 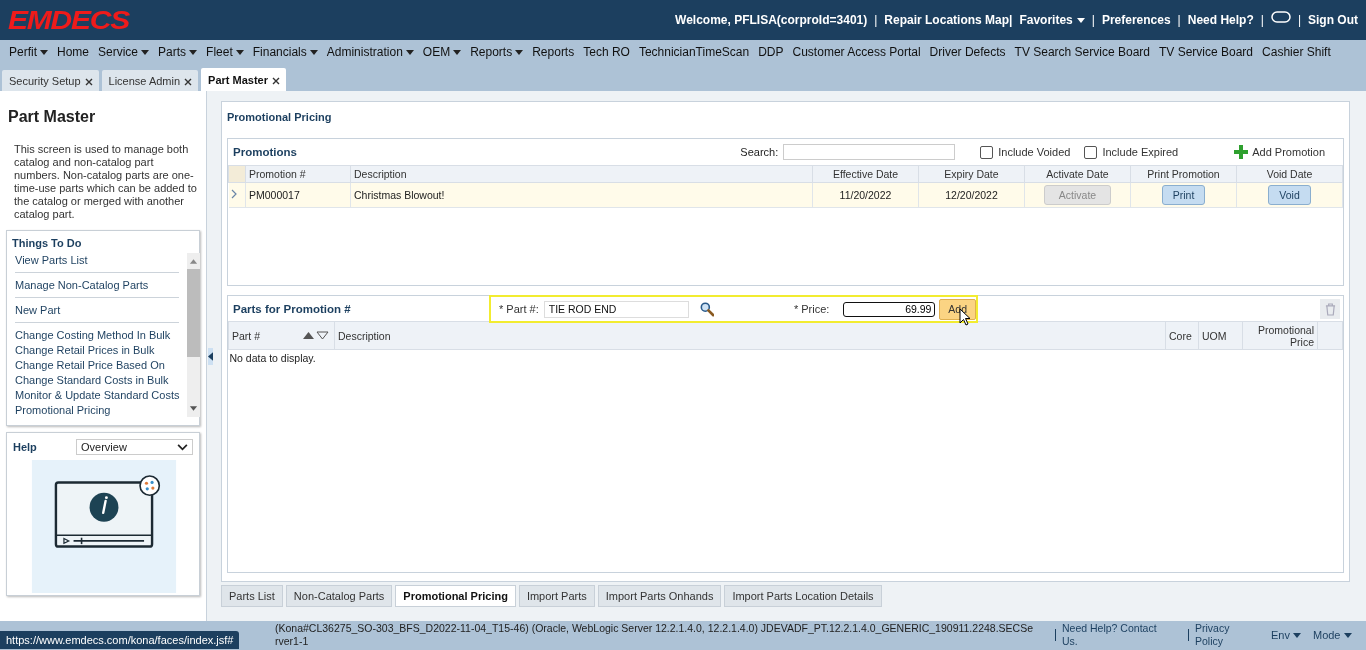 What do you see at coordinates (105, 181) in the screenshot?
I see `page-description: This screen is used to manage both catalog and non-catalog part numbers. Non-catalog parts are one-time-use parts which can be added to the catalog or merged with another catalog part.` at bounding box center [105, 181].